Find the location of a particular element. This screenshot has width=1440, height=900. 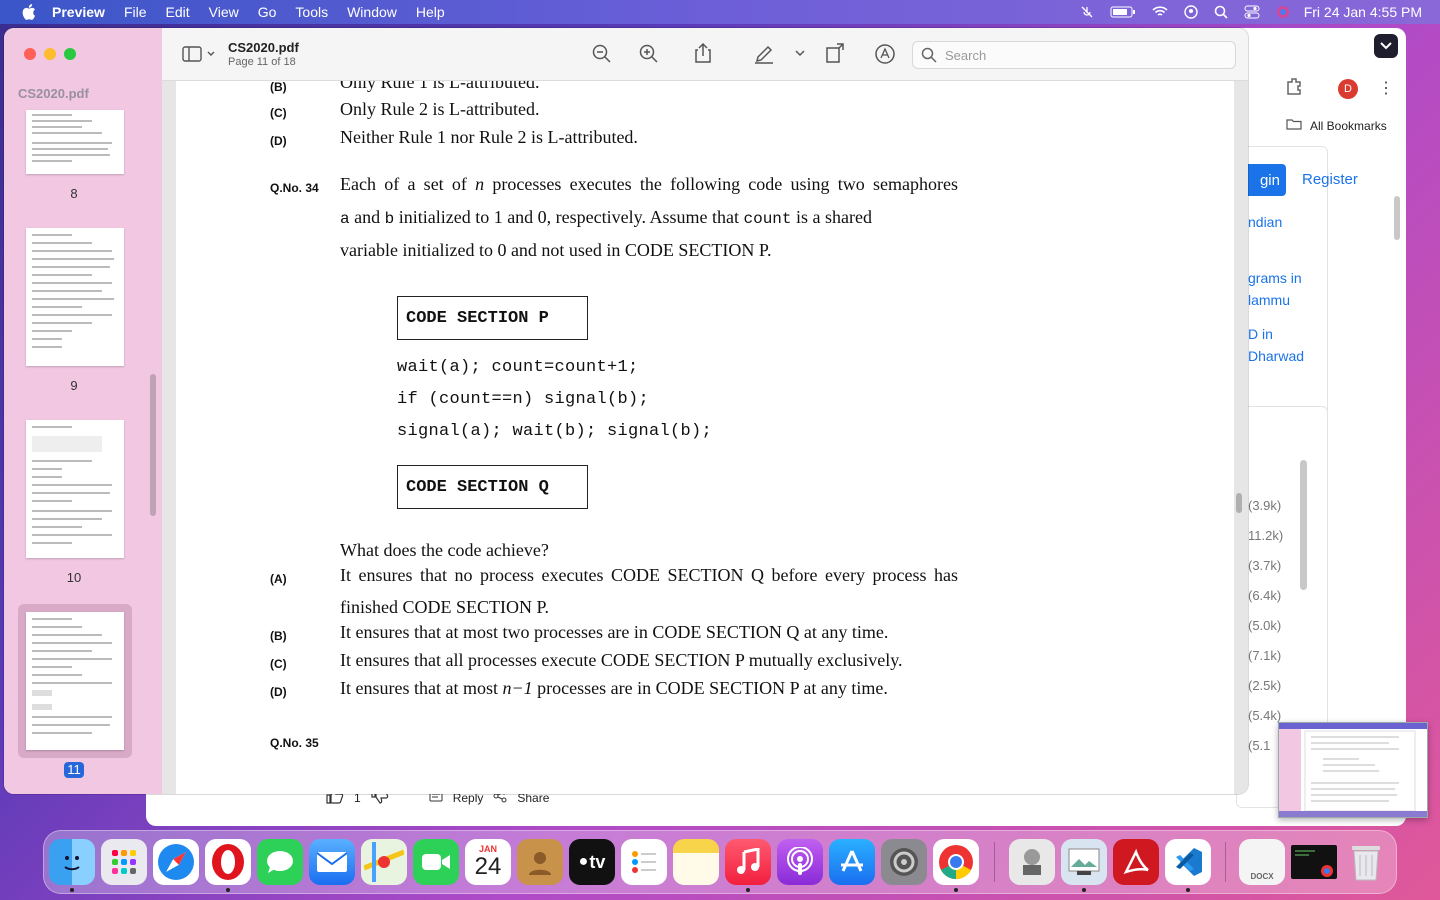

menu-help: Help is located at coordinates (430, 12).